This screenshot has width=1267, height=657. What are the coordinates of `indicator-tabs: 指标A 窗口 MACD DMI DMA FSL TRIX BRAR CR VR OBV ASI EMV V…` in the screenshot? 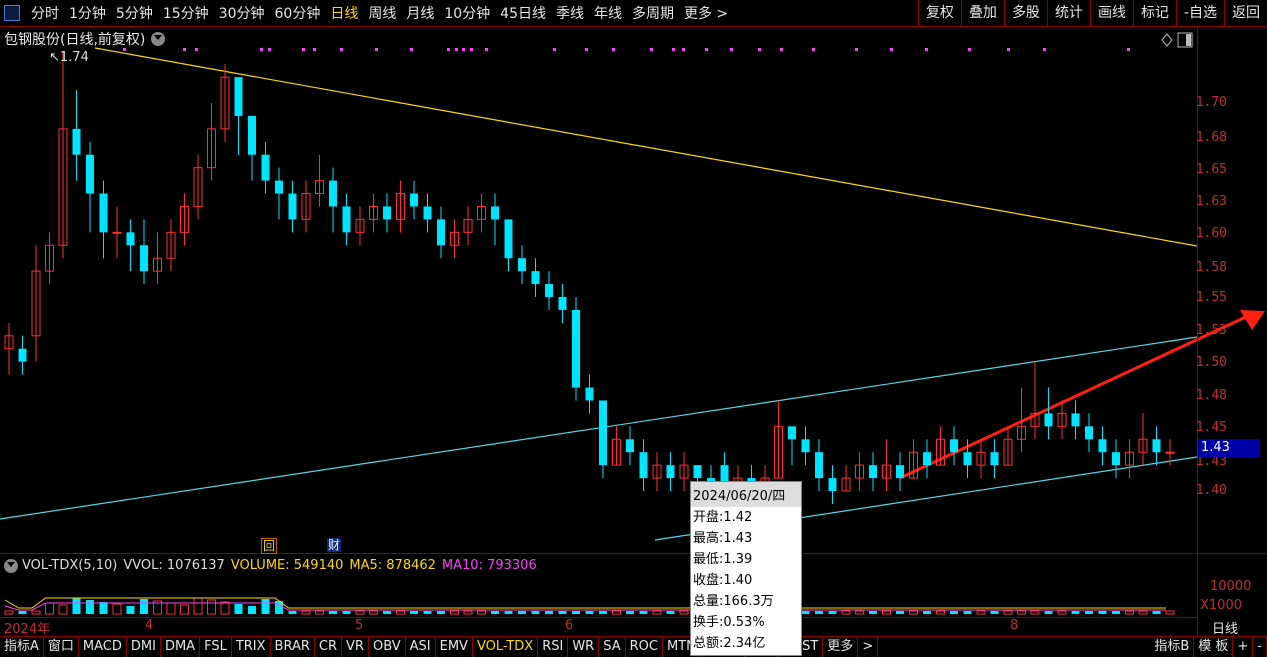 It's located at (633, 646).